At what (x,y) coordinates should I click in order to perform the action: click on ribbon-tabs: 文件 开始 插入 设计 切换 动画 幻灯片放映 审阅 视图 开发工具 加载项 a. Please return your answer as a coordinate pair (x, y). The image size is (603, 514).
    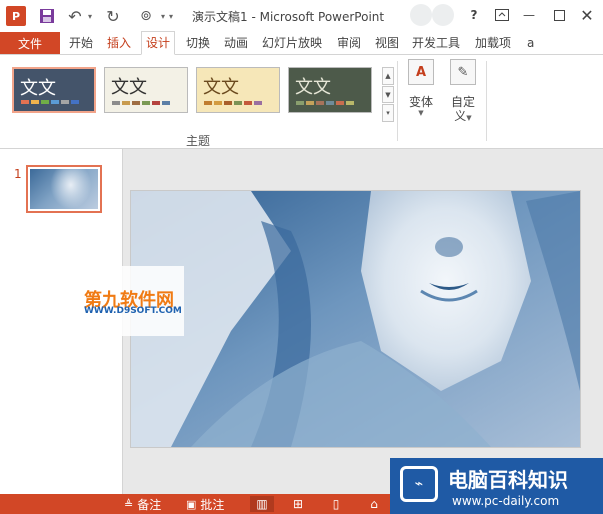
    Looking at the image, I should click on (301, 43).